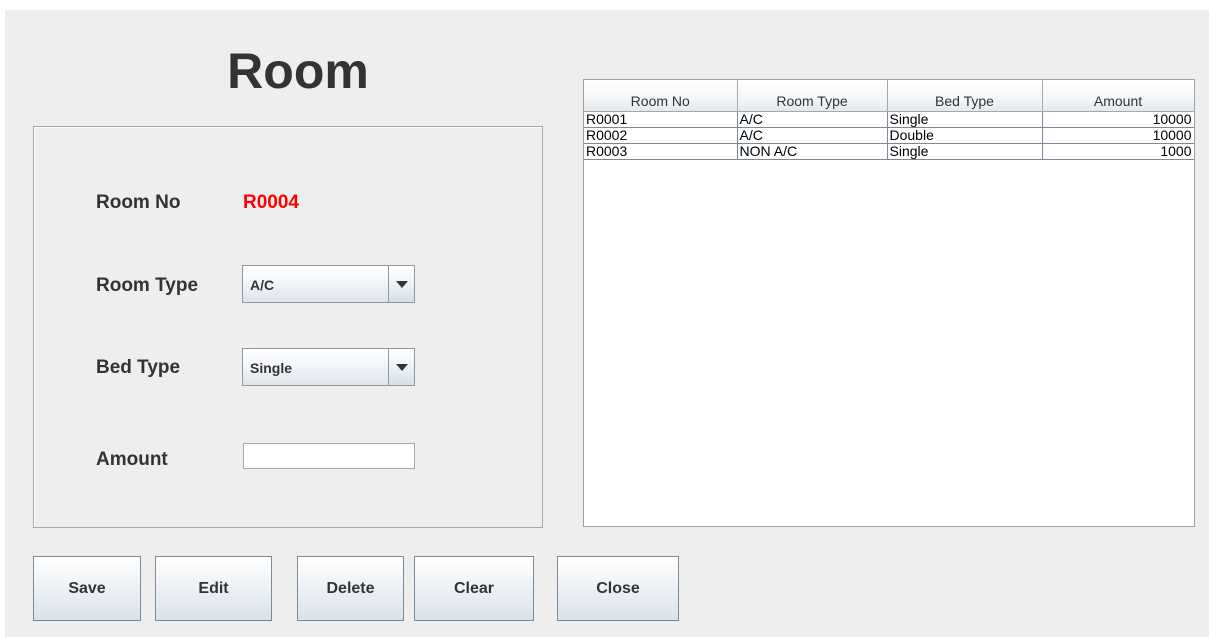 The image size is (1209, 637). What do you see at coordinates (350, 588) in the screenshot?
I see `delete-button: Delete` at bounding box center [350, 588].